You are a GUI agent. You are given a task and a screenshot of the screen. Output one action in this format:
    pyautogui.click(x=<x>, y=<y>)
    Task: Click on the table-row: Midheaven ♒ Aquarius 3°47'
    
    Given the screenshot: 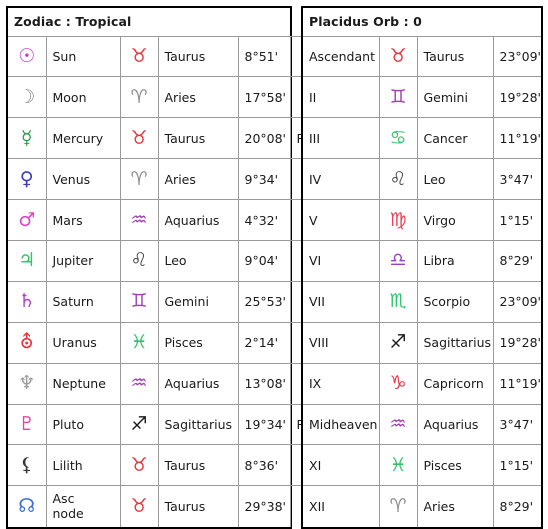 What is the action you would take?
    pyautogui.click(x=422, y=424)
    